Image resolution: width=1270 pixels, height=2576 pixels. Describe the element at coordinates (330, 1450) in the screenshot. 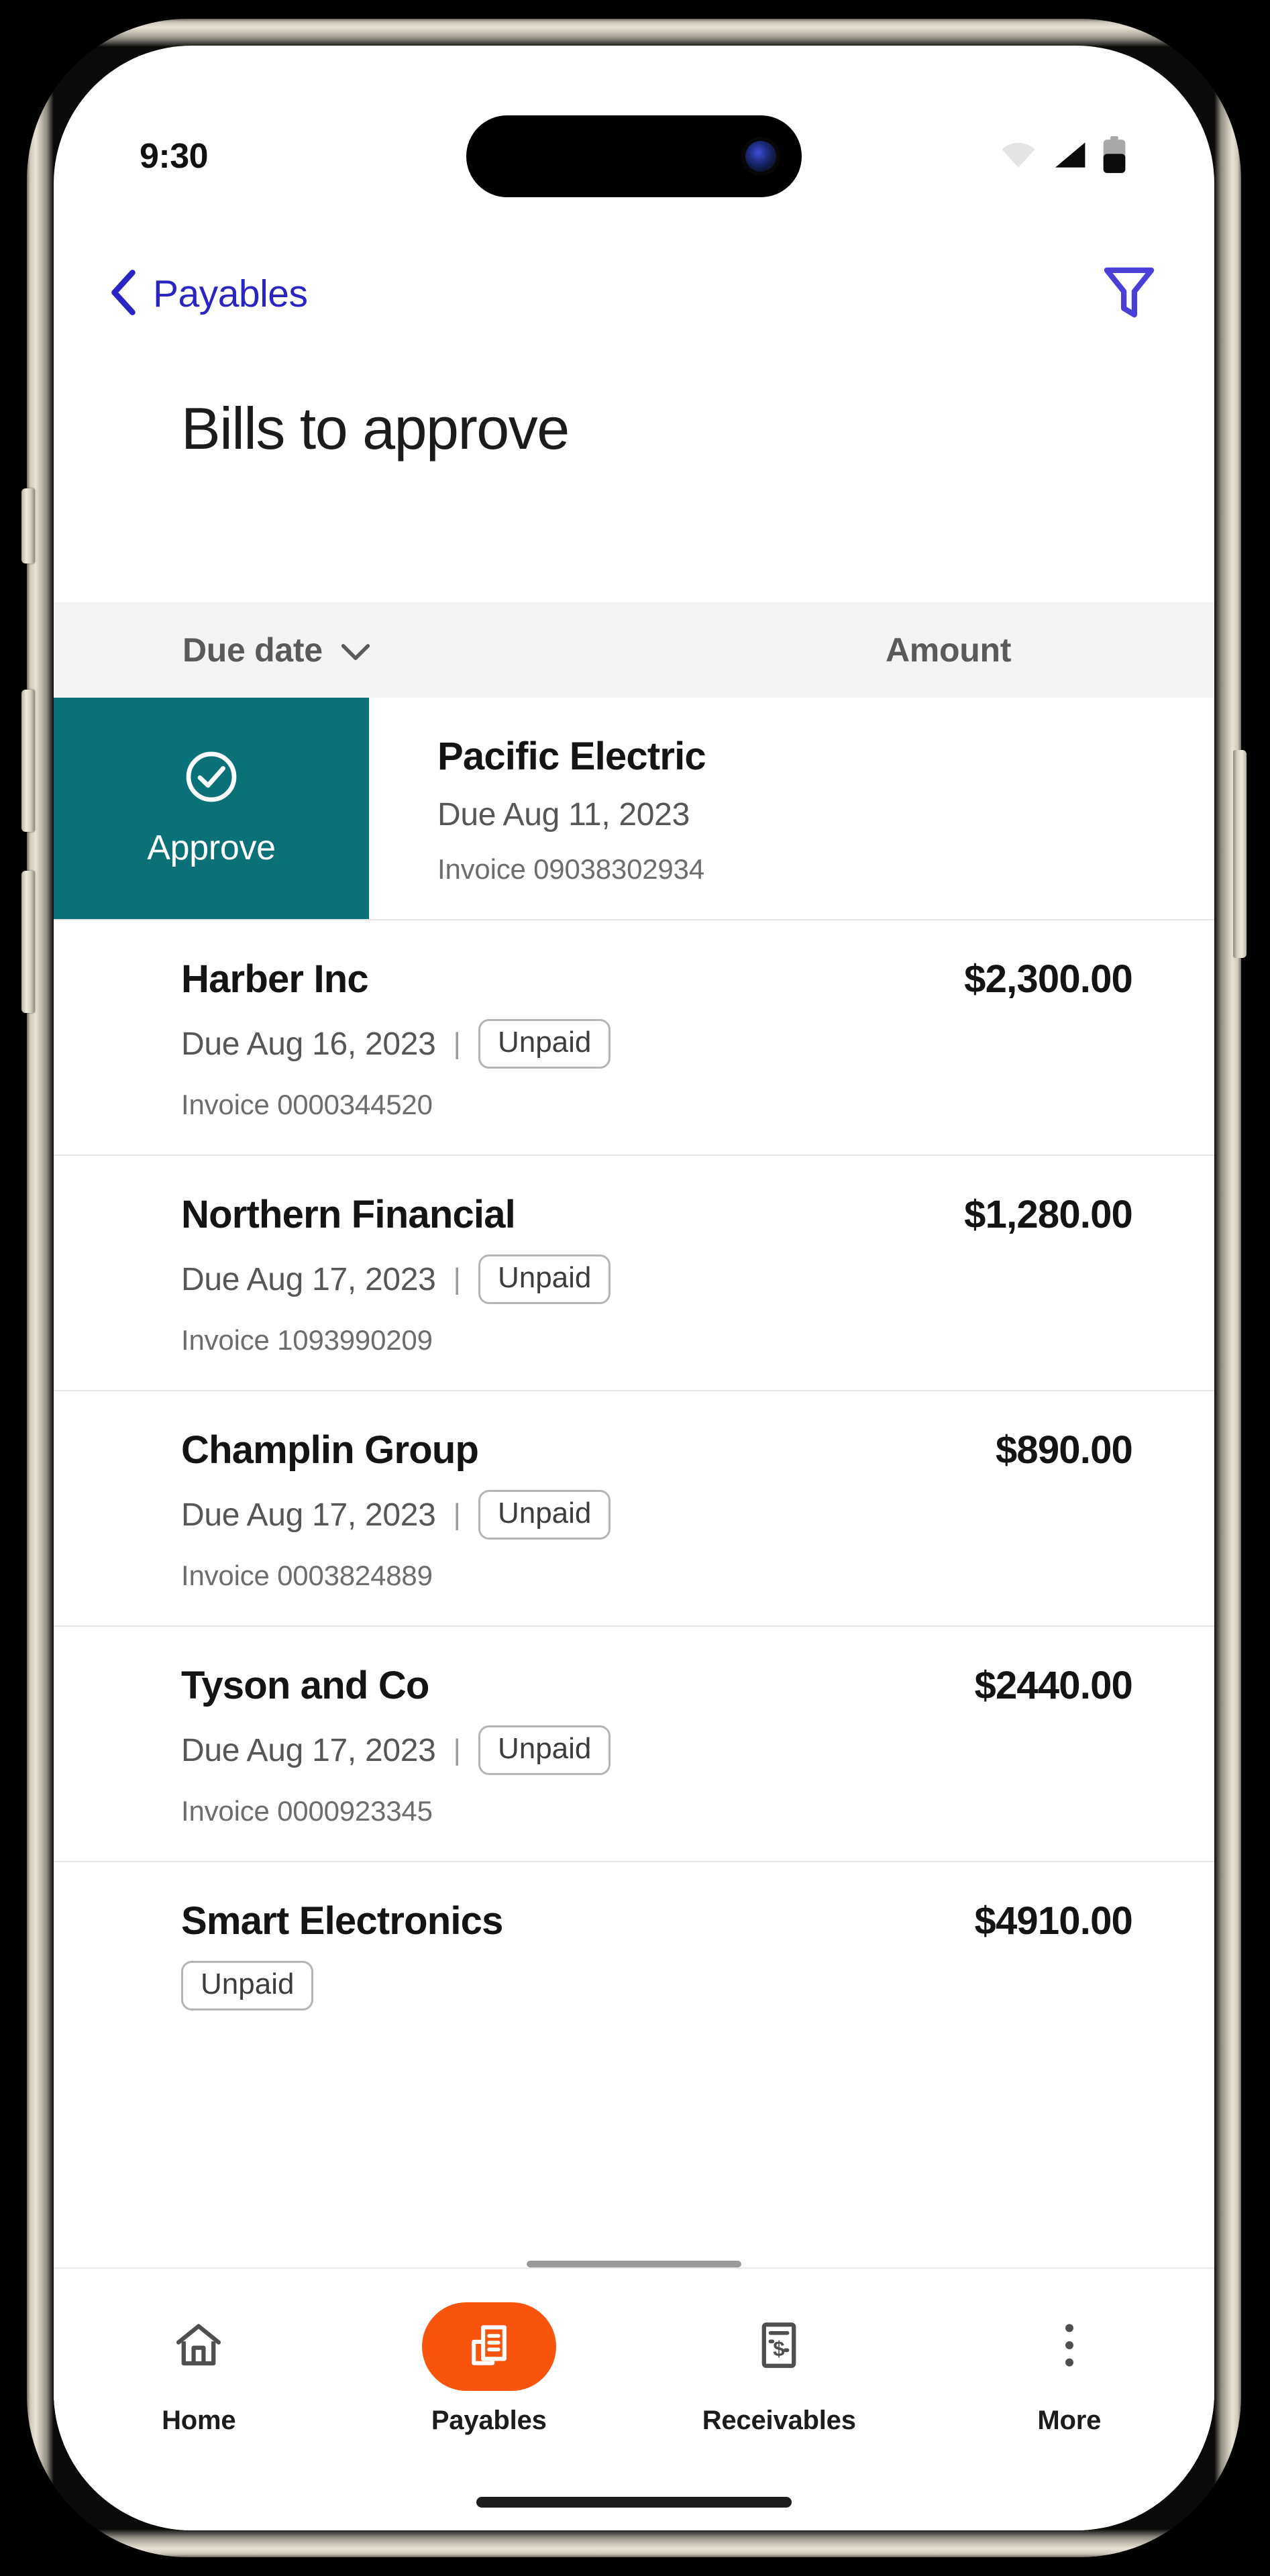

I see `bill-vendor-name: Champlin Group` at that location.